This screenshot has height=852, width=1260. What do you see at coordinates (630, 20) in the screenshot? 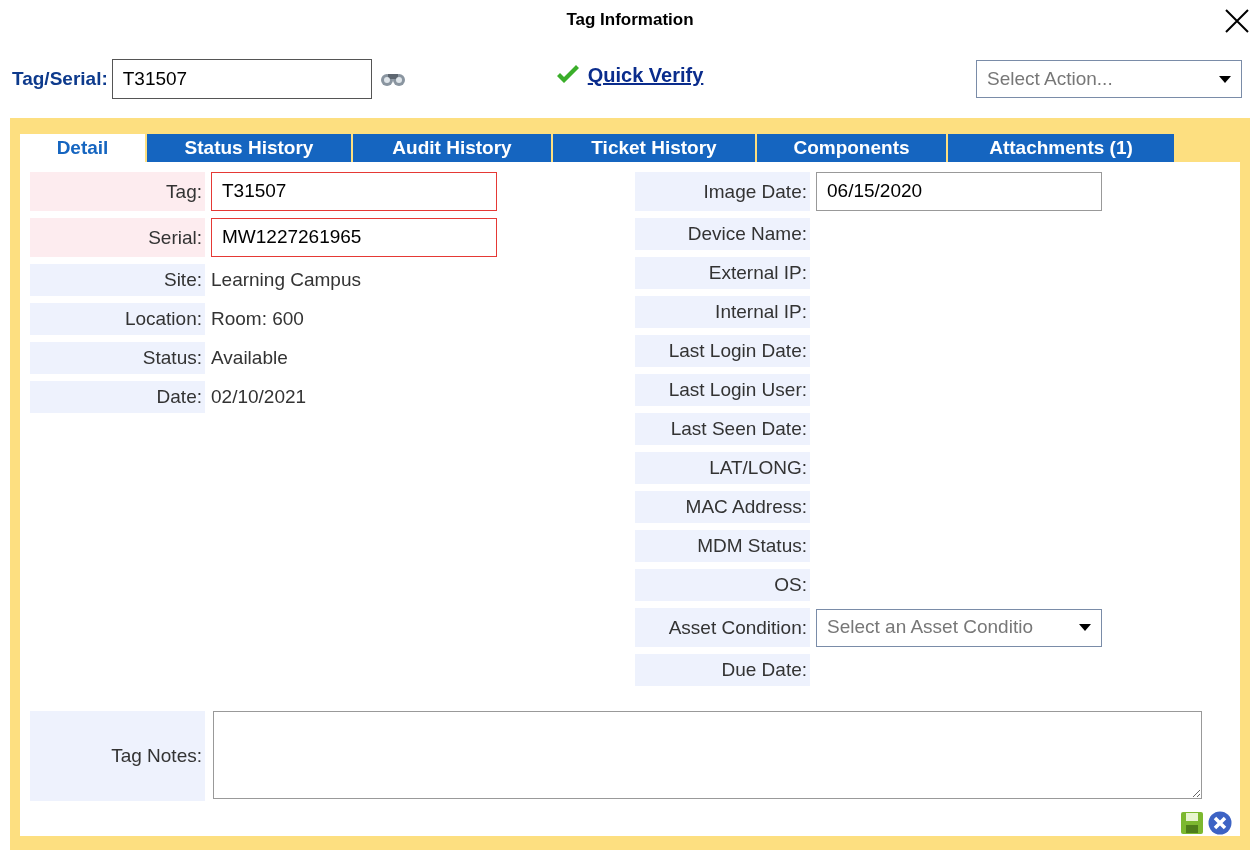
I see `window-title: Tag Information` at bounding box center [630, 20].